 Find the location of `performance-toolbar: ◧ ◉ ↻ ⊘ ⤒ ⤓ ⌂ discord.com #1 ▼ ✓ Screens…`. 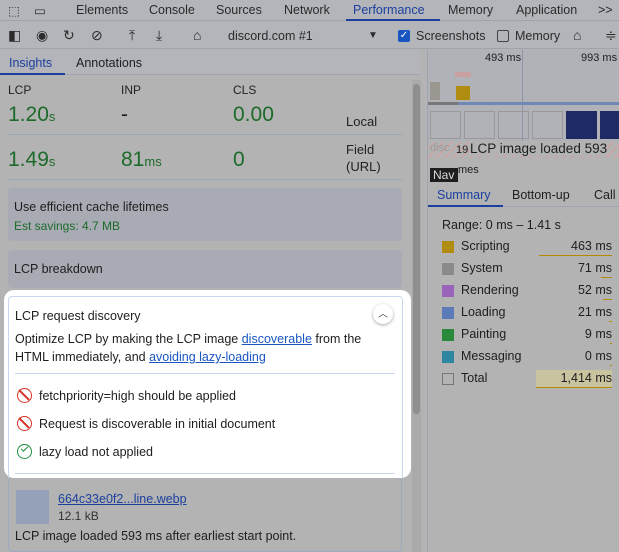

performance-toolbar: ◧ ◉ ↻ ⊘ ⤒ ⤓ ⌂ discord.com #1 ▼ ✓ Screens… is located at coordinates (309, 35).